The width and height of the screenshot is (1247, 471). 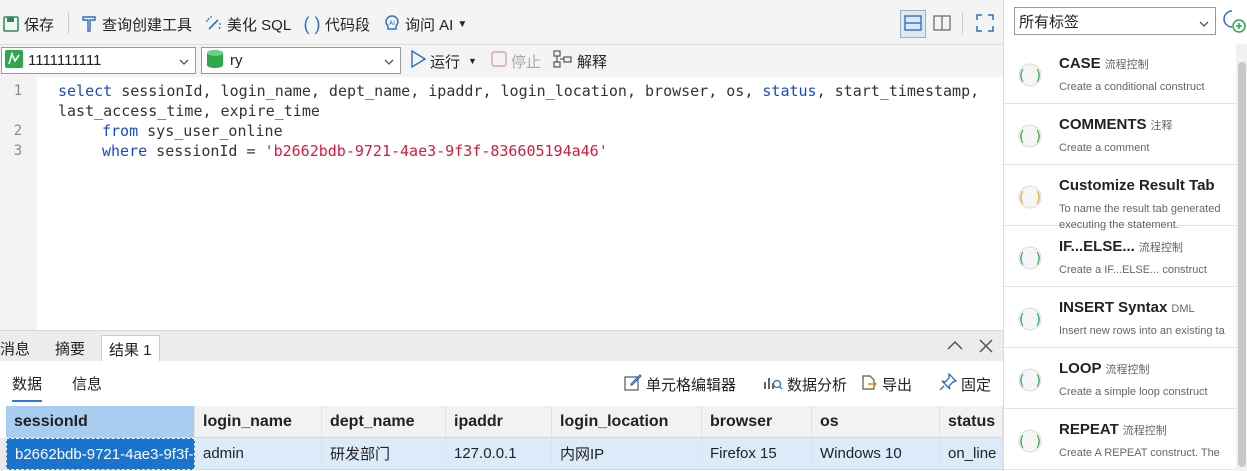 I want to click on pin-button: 固定, so click(x=965, y=383).